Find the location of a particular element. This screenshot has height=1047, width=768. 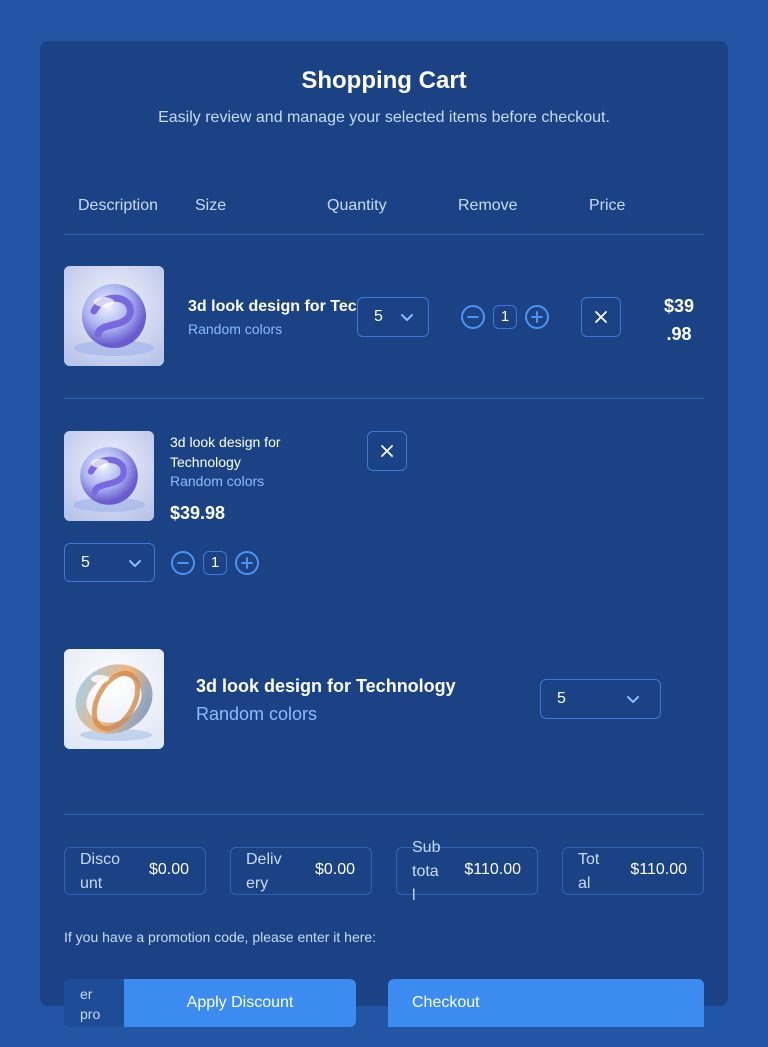

delivery-value: $0.00 is located at coordinates (334, 869).